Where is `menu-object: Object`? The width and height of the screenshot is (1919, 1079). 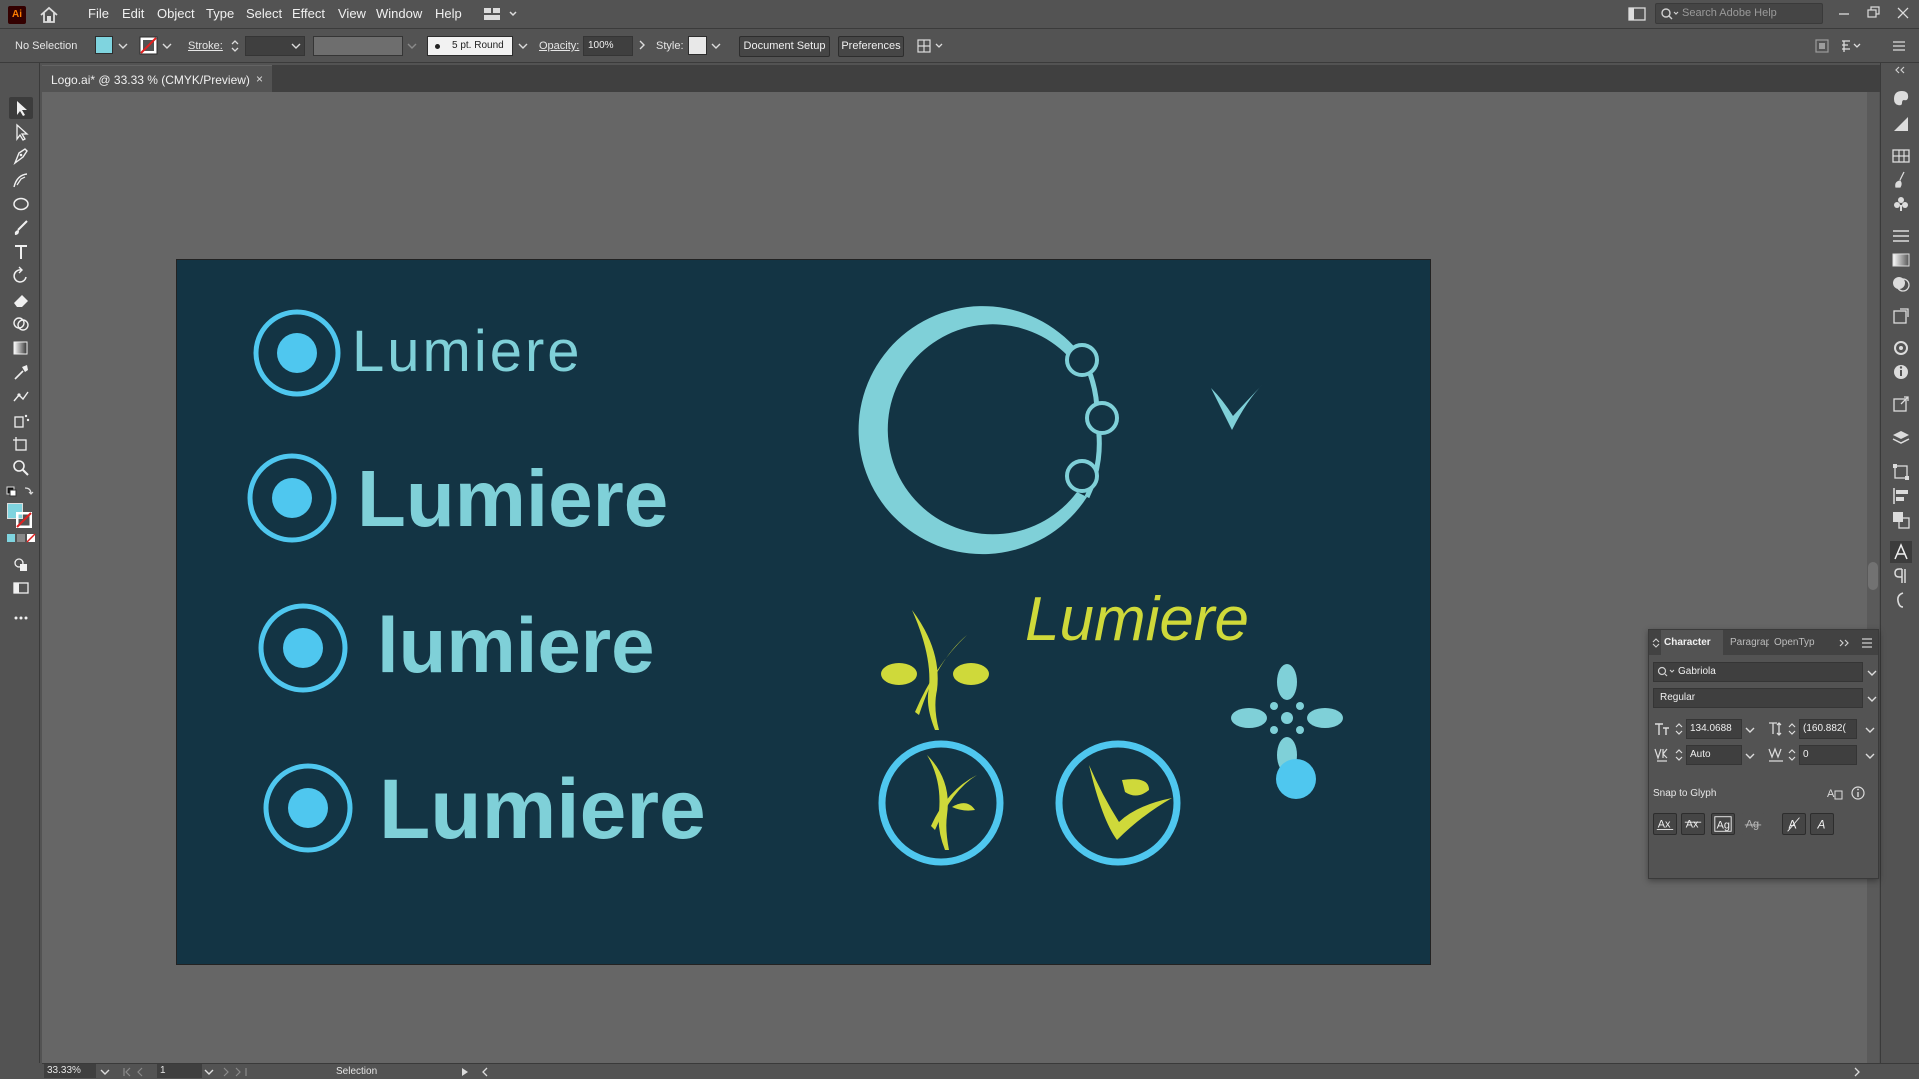
menu-object: Object is located at coordinates (176, 13).